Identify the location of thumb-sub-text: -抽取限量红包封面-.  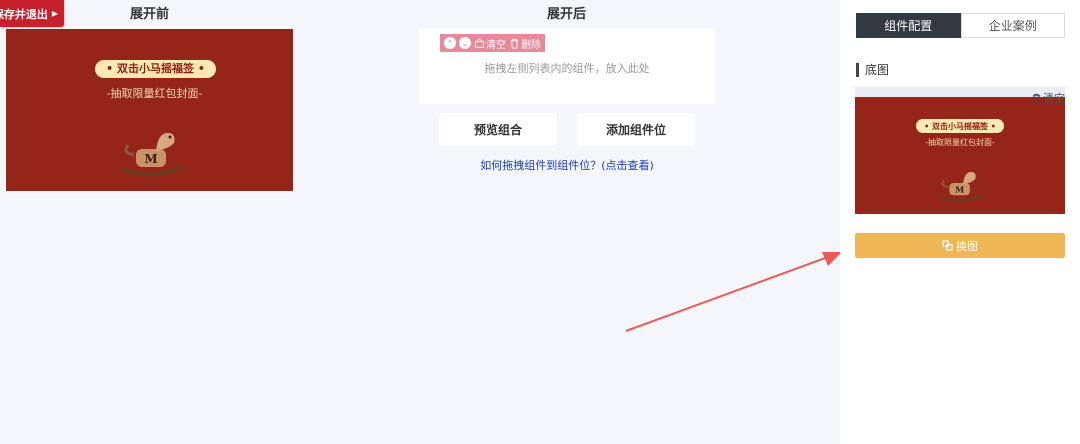
(960, 142).